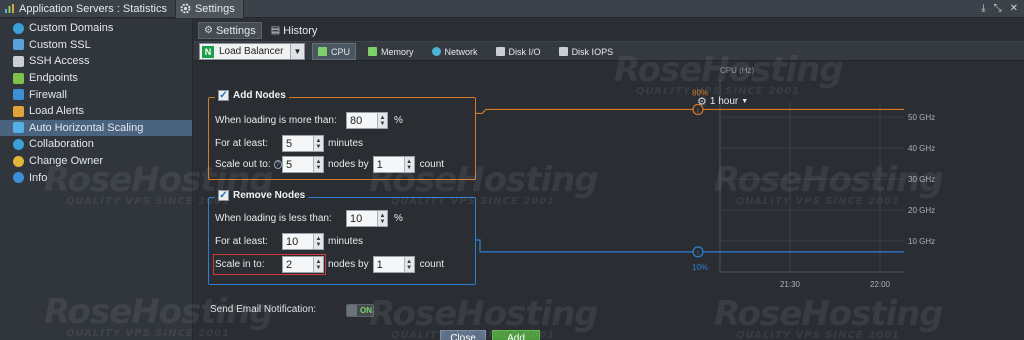  What do you see at coordinates (96, 61) in the screenshot?
I see `sidebar-item-ssh-access: SSH Access` at bounding box center [96, 61].